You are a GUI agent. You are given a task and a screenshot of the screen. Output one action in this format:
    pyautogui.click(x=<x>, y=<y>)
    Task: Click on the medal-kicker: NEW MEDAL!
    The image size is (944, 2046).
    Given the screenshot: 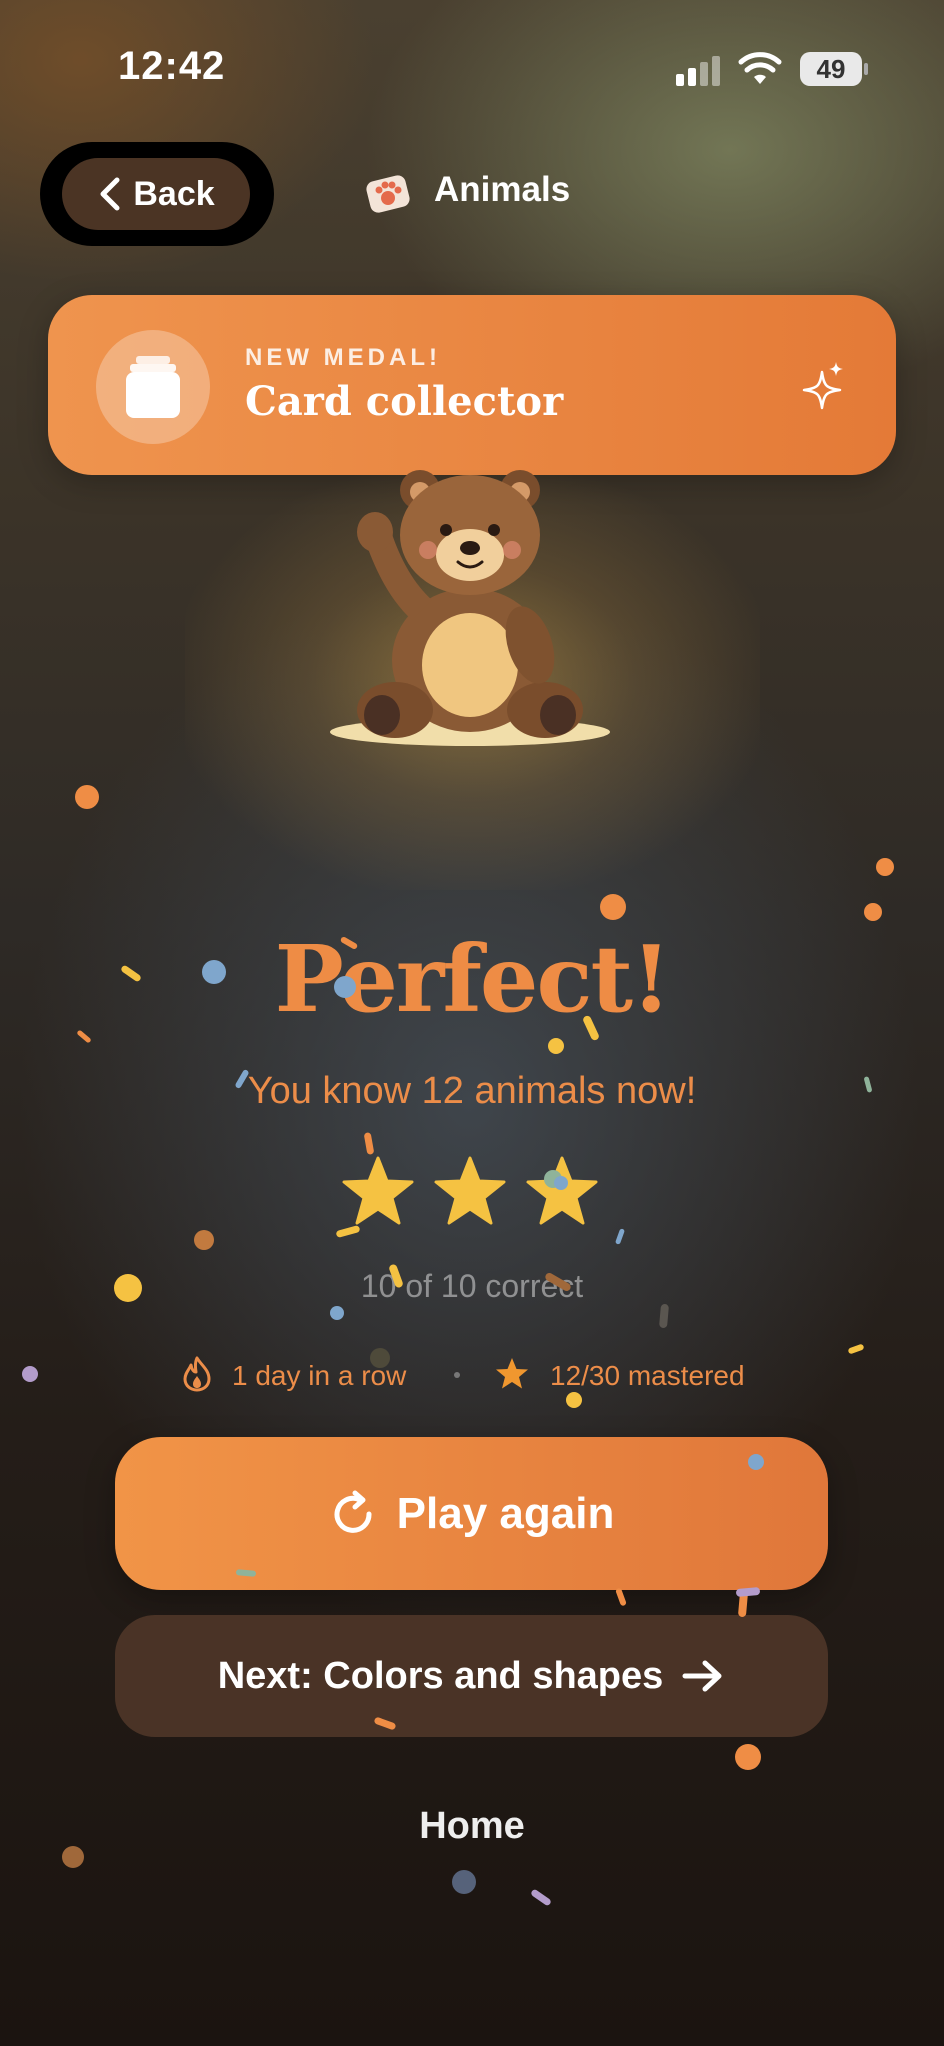 What is the action you would take?
    pyautogui.click(x=343, y=357)
    